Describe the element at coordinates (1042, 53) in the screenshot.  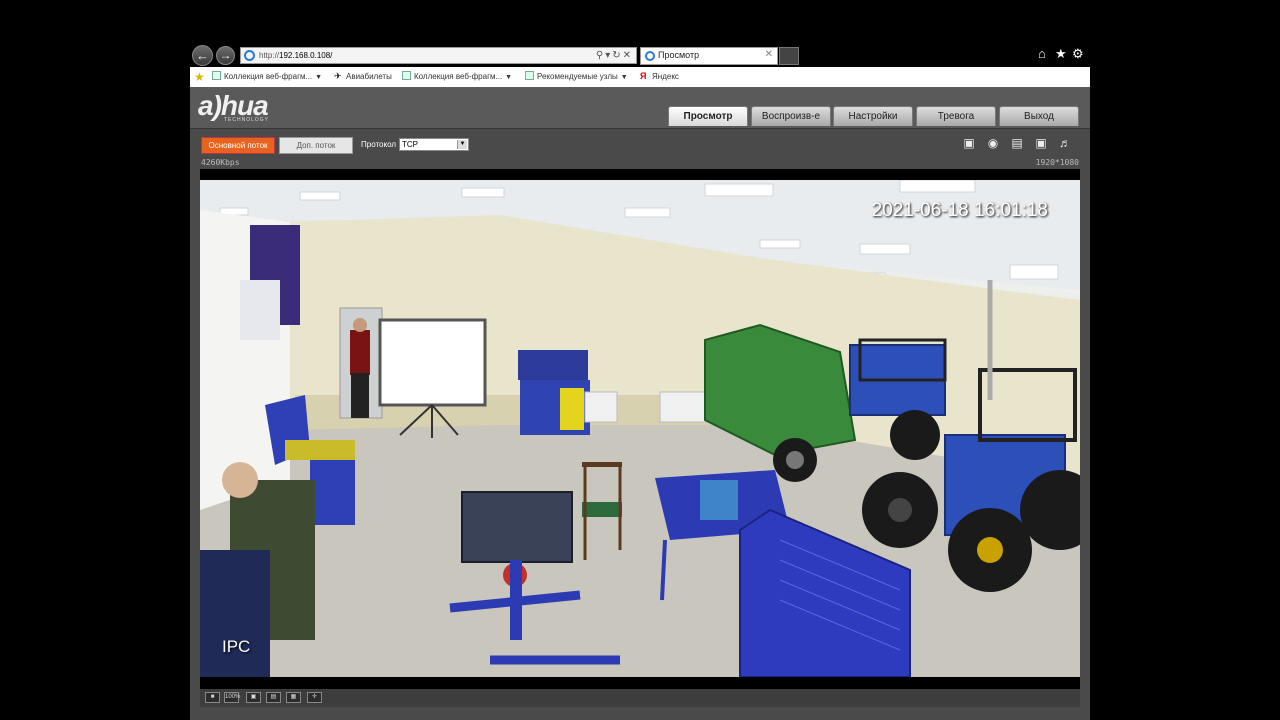
I see `home-icon: ⌂` at that location.